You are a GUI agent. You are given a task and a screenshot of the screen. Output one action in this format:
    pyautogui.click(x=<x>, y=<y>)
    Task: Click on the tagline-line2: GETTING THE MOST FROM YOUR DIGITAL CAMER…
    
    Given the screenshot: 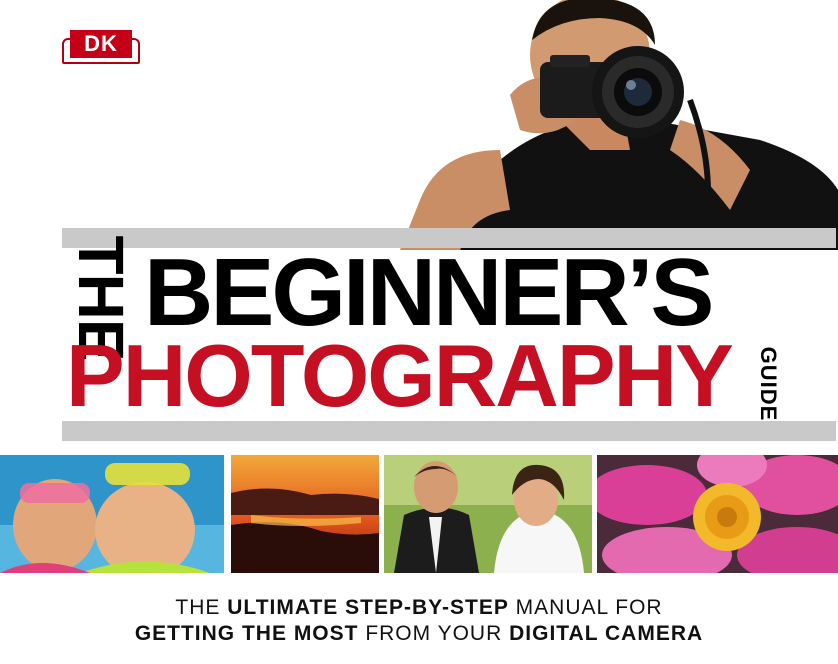 What is the action you would take?
    pyautogui.click(x=419, y=634)
    